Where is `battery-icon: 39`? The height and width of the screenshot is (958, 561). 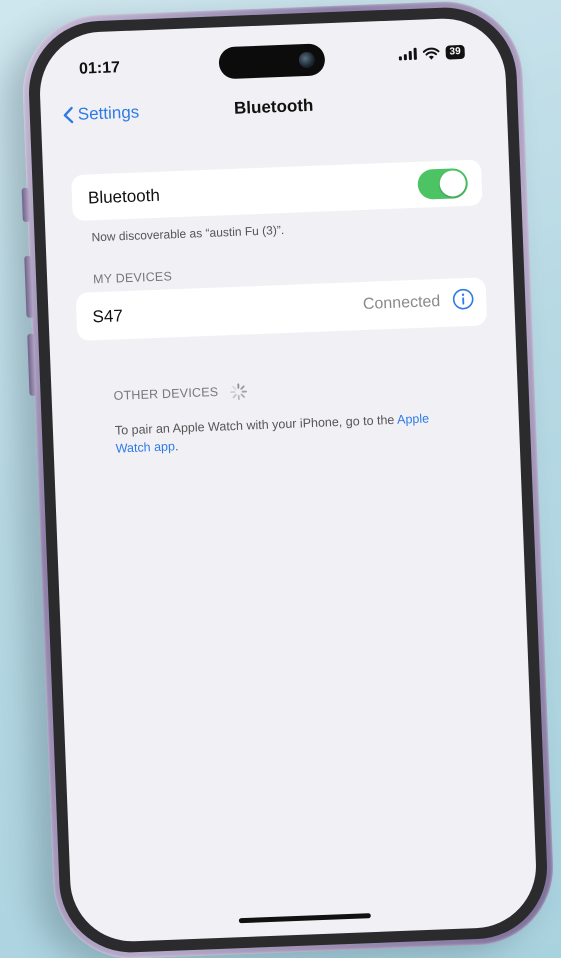
battery-icon: 39 is located at coordinates (455, 52).